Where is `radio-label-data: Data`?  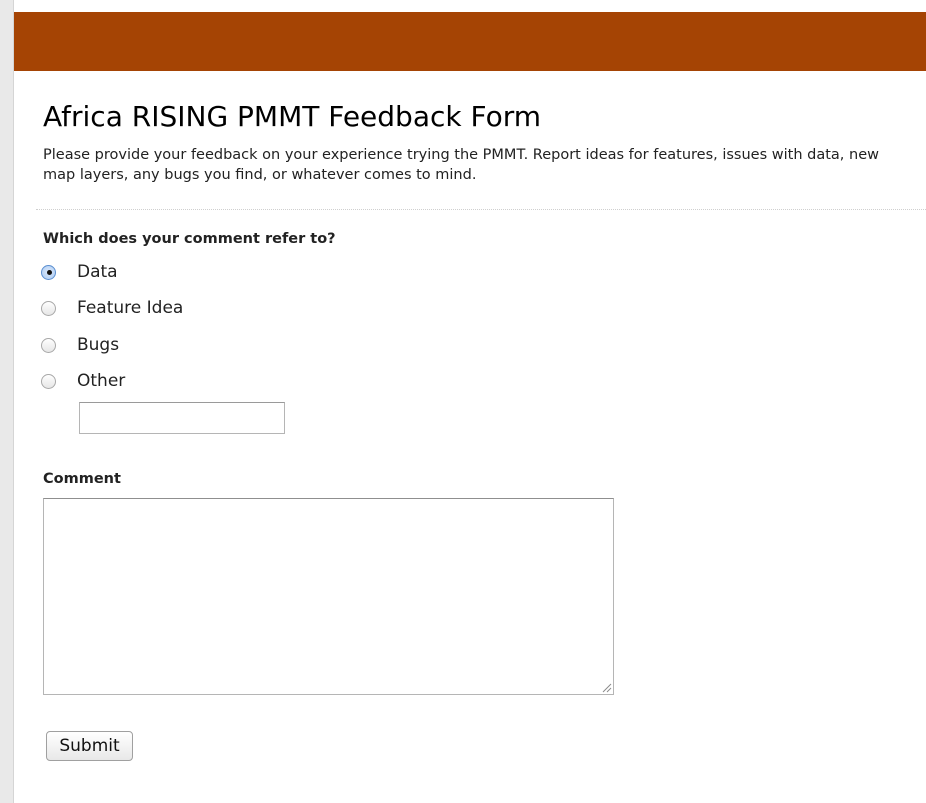
radio-label-data: Data is located at coordinates (97, 272).